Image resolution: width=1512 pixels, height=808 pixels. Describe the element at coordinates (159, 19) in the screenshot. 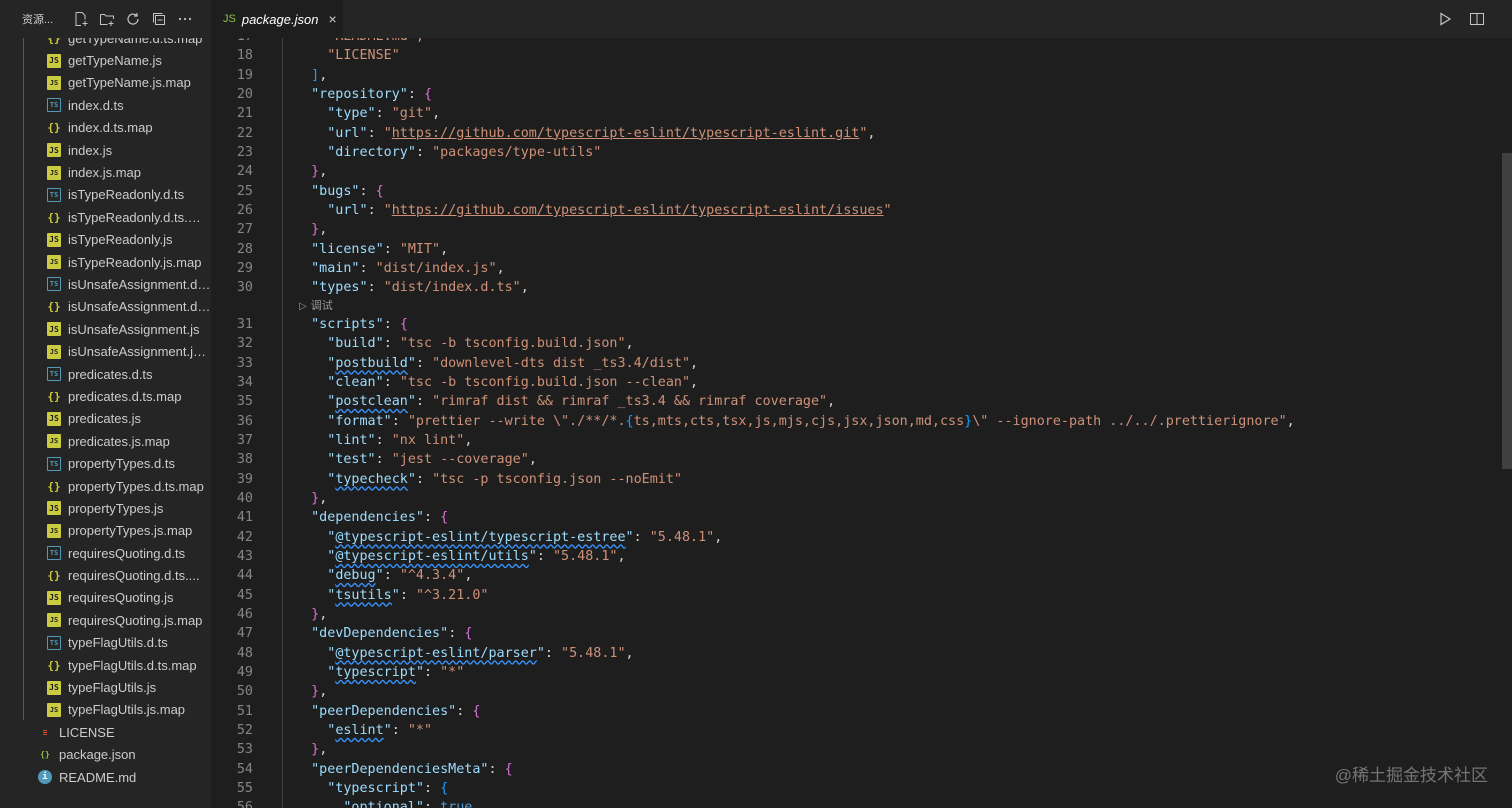

I see `collapse-all-icon` at that location.